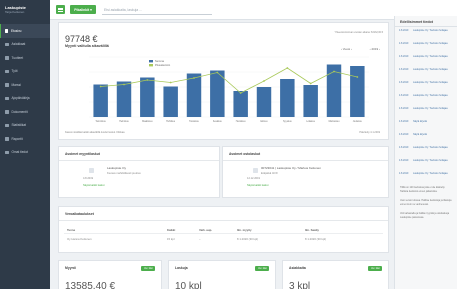 This screenshot has height=289, width=457. What do you see at coordinates (171, 230) in the screenshot?
I see `column-header: Kaikki` at bounding box center [171, 230].